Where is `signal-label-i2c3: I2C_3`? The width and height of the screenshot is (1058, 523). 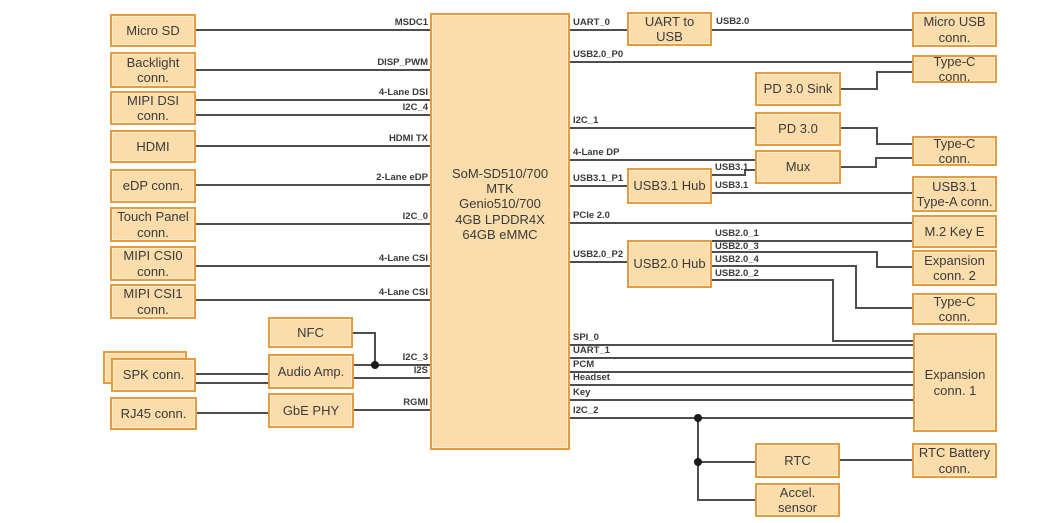
signal-label-i2c3: I2C_3 is located at coordinates (415, 357).